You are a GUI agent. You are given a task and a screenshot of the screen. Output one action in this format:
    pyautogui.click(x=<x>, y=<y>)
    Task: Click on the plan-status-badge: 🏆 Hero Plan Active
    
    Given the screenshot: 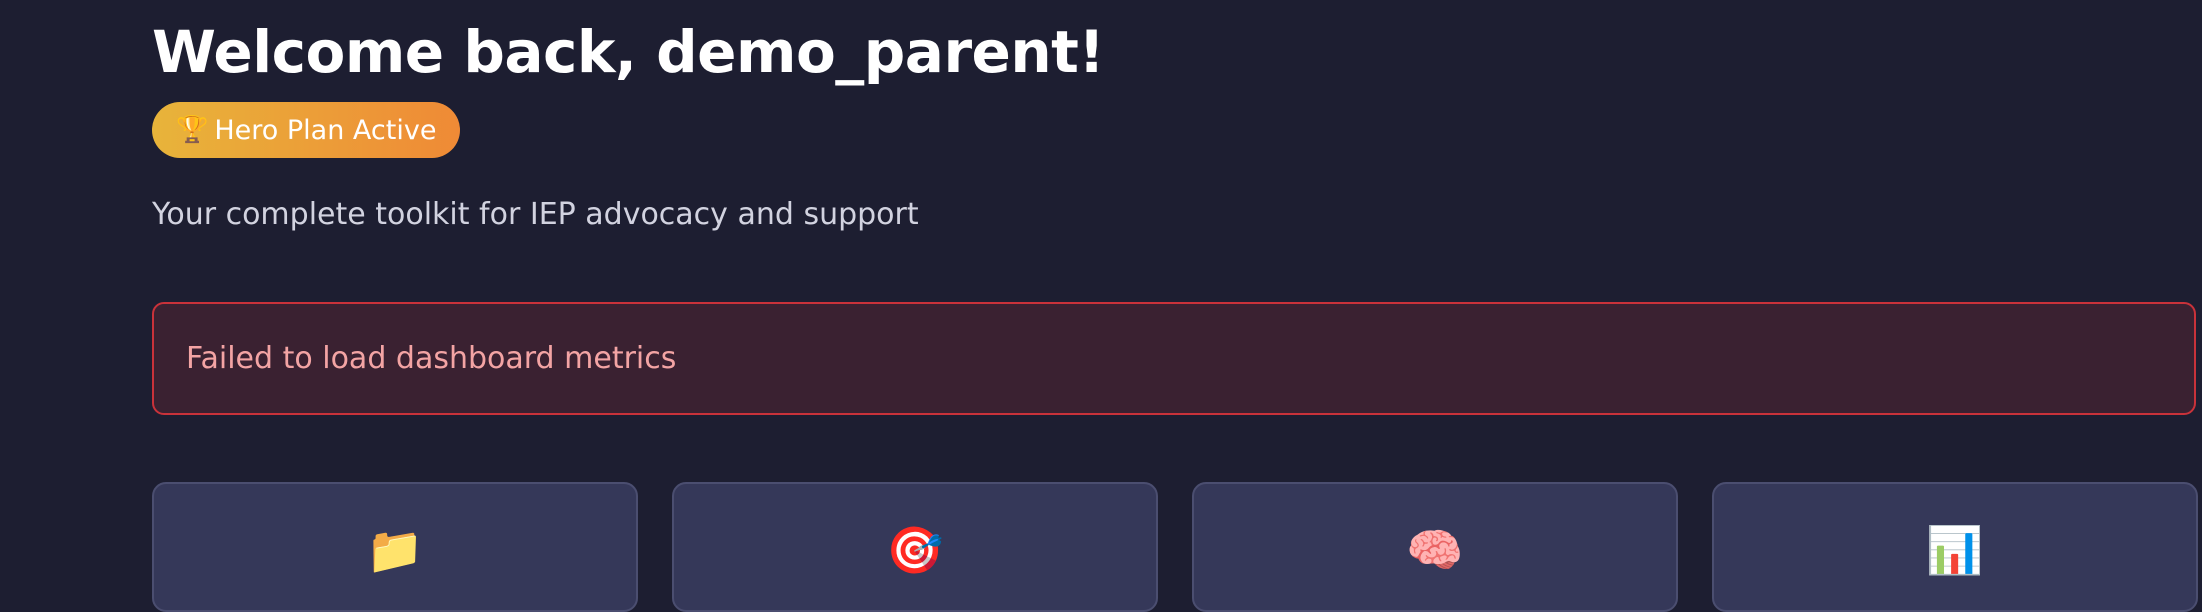 What is the action you would take?
    pyautogui.click(x=306, y=130)
    